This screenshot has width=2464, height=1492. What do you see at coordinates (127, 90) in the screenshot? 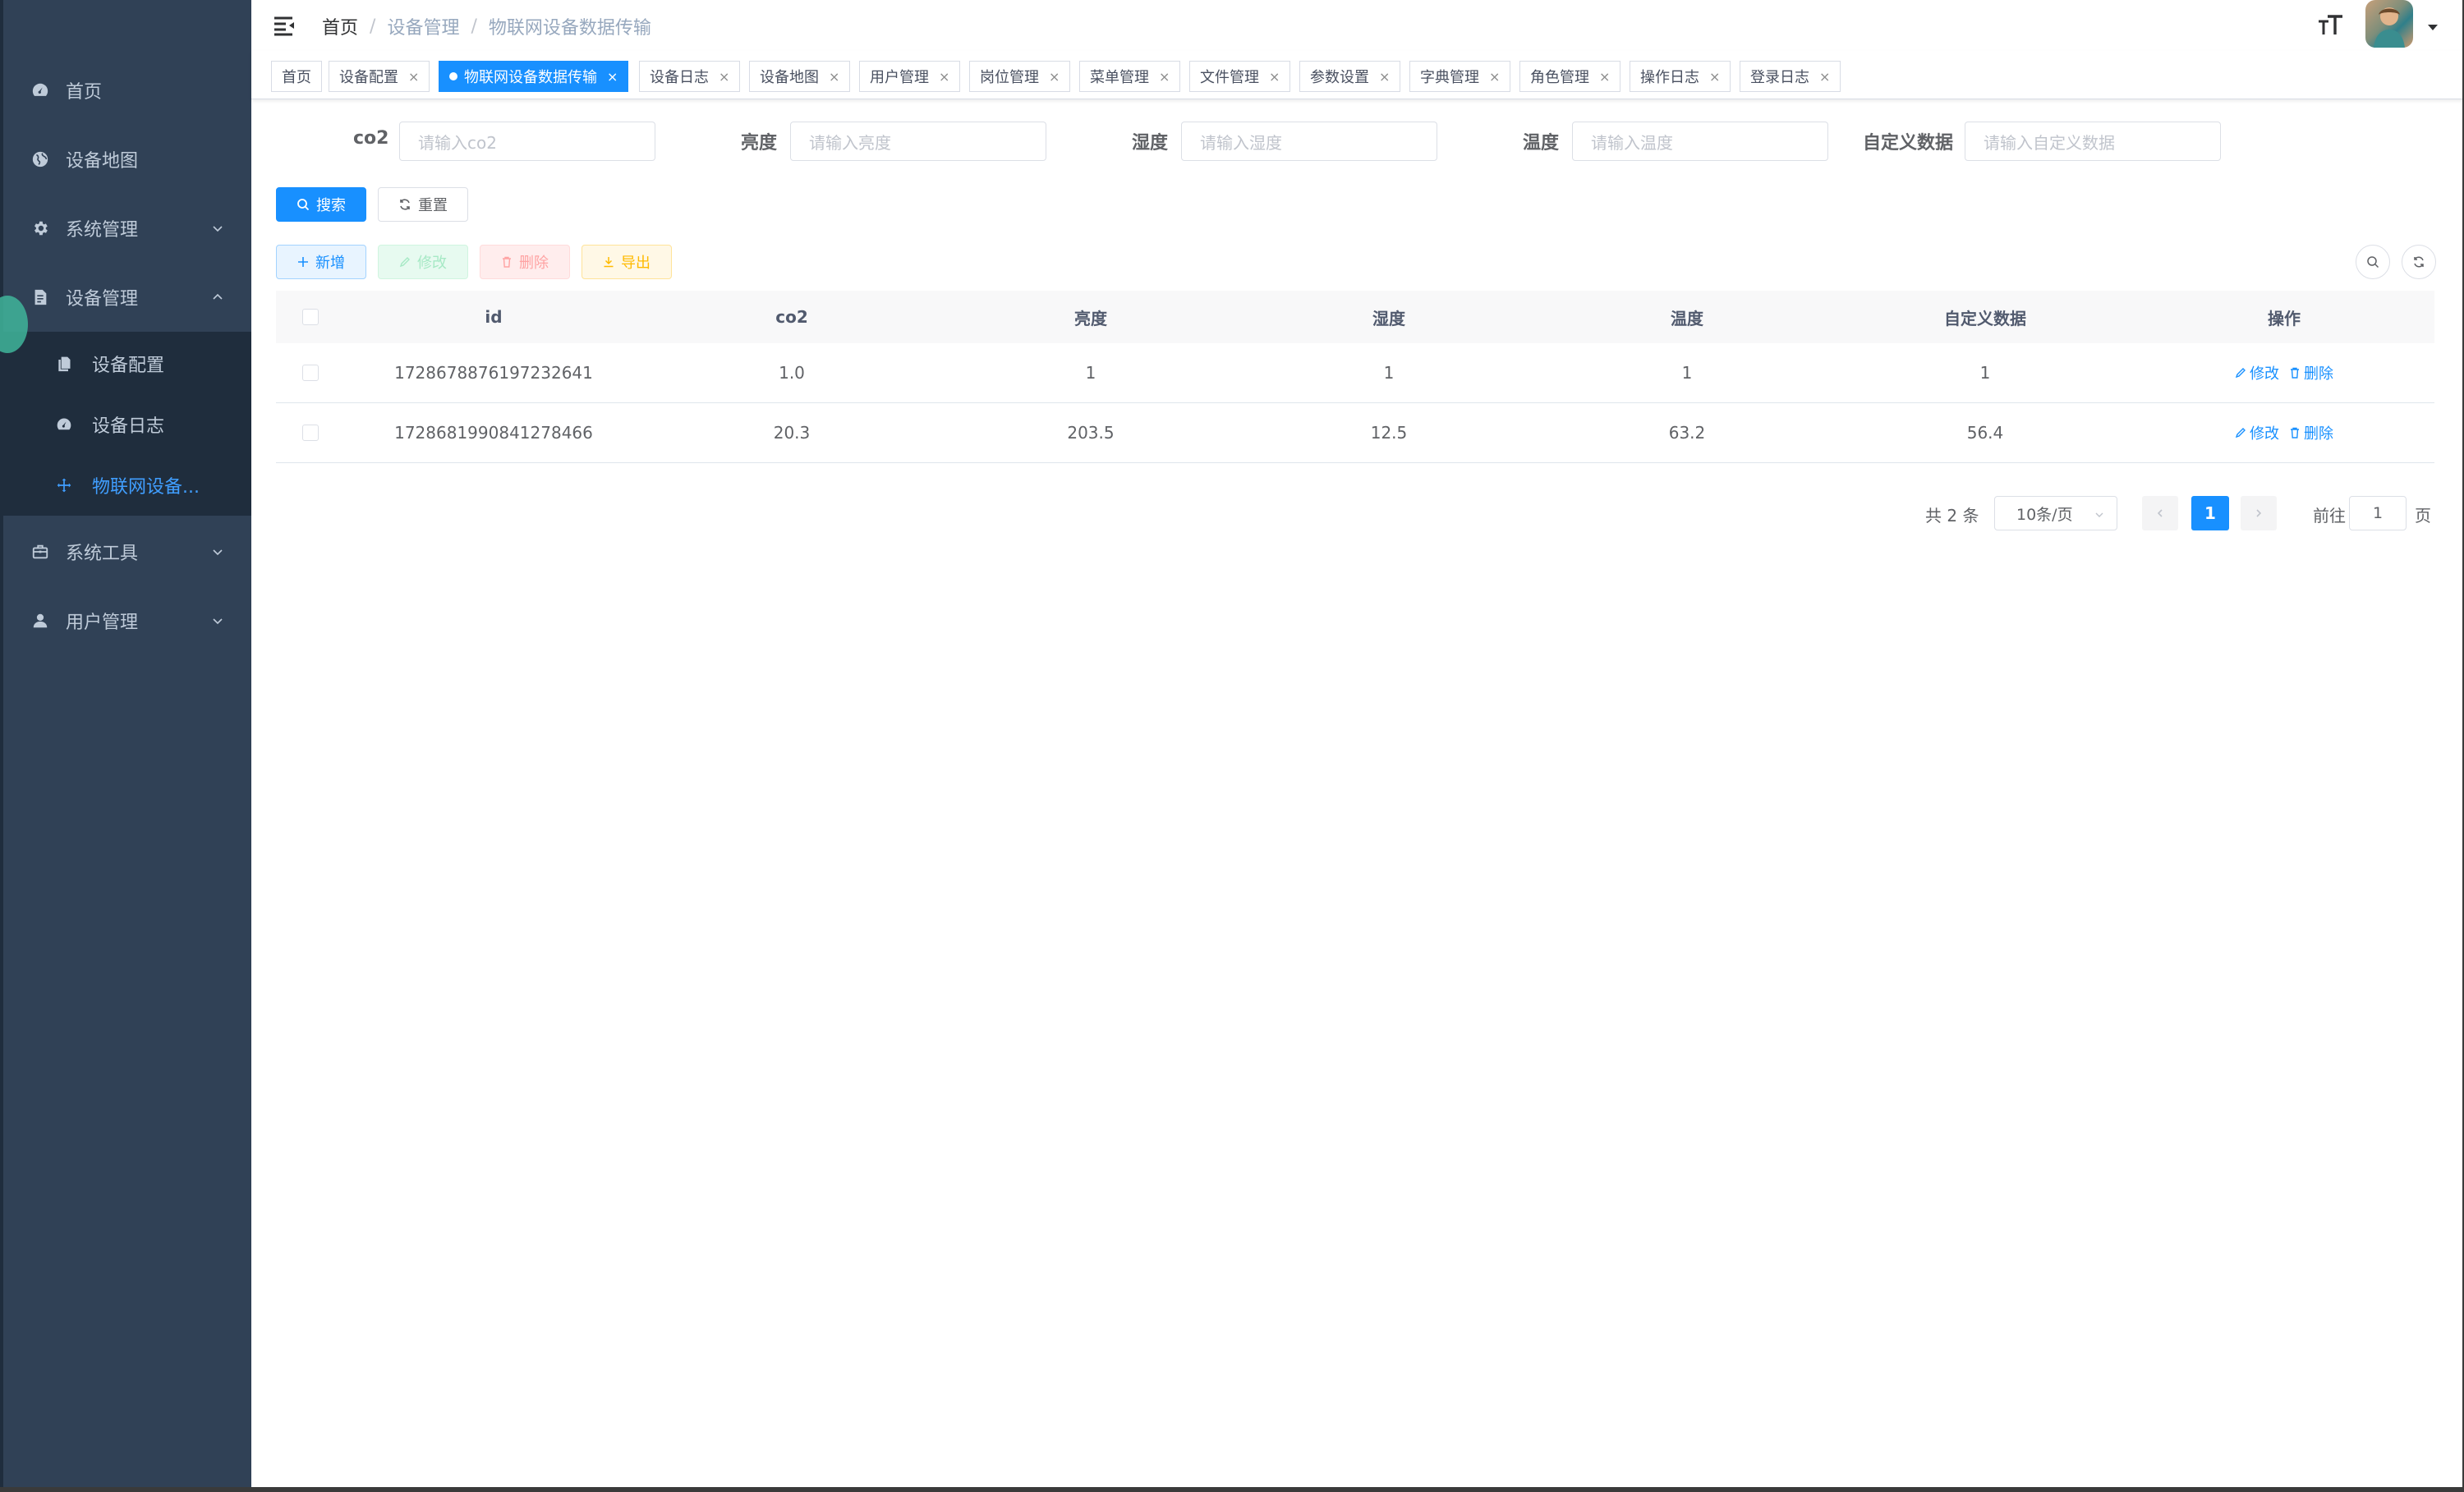
I see `sidebar-item-home: 首页` at bounding box center [127, 90].